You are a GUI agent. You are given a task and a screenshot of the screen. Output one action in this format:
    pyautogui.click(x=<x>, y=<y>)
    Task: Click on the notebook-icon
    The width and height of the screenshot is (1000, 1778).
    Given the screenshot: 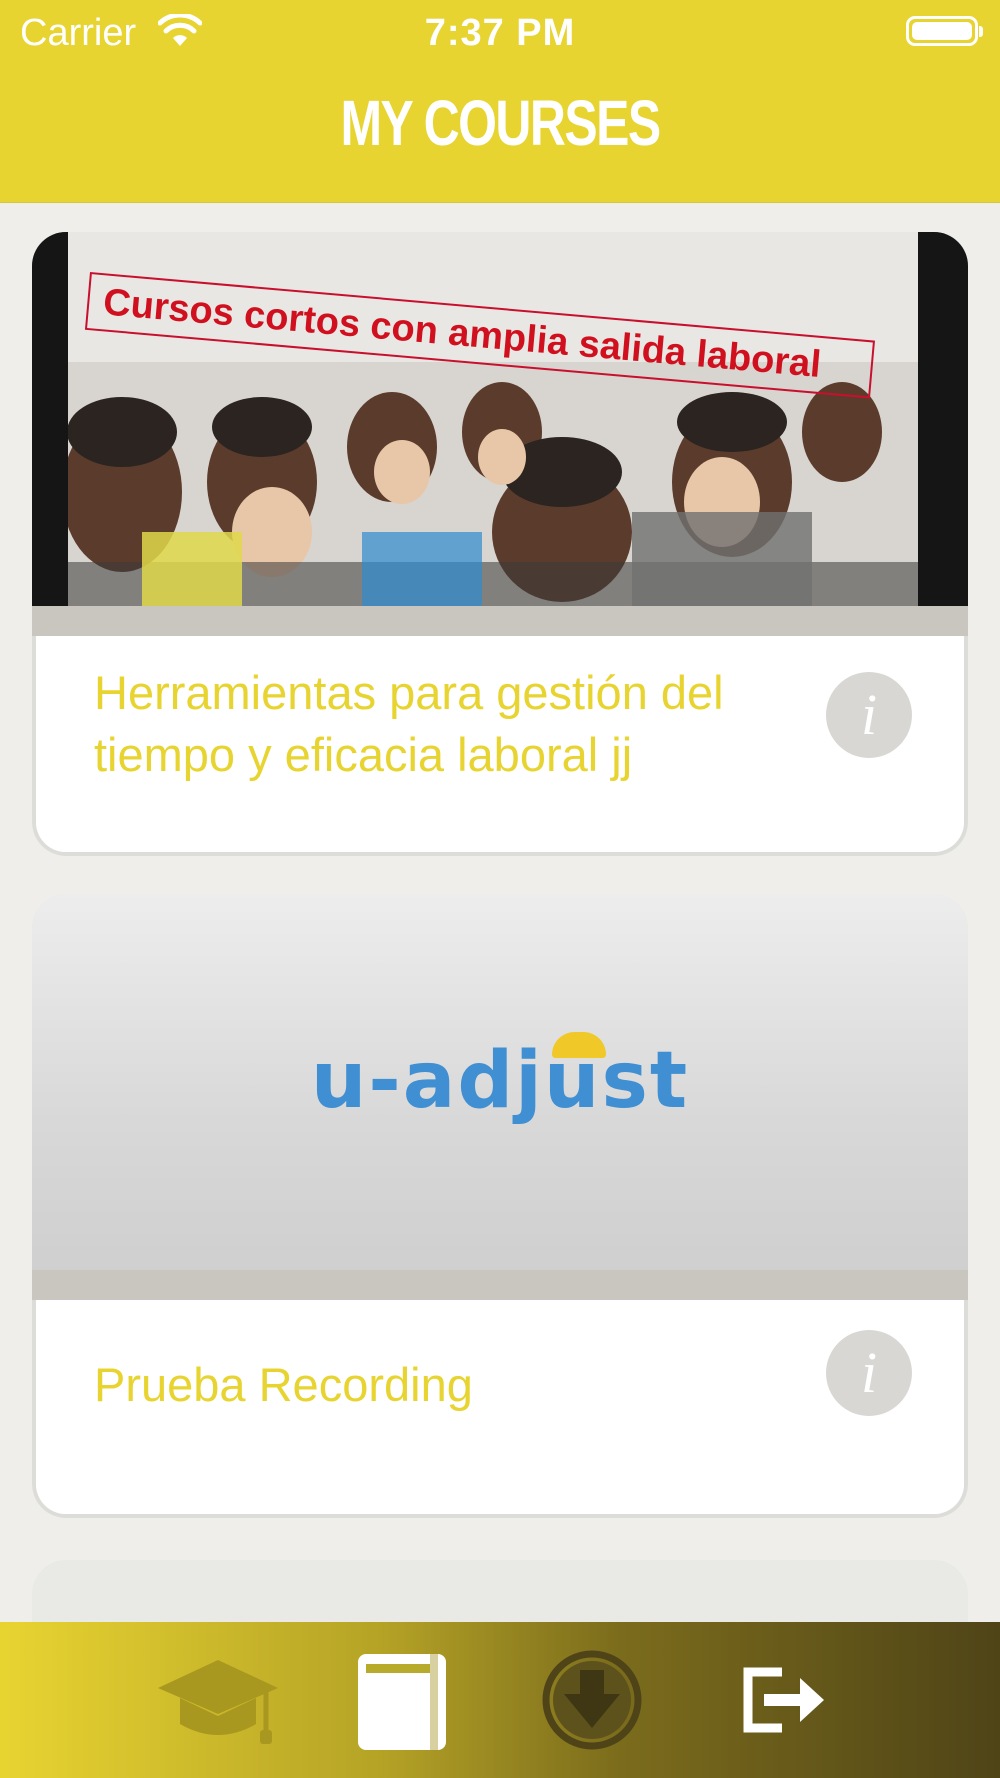 What is the action you would take?
    pyautogui.click(x=402, y=1702)
    